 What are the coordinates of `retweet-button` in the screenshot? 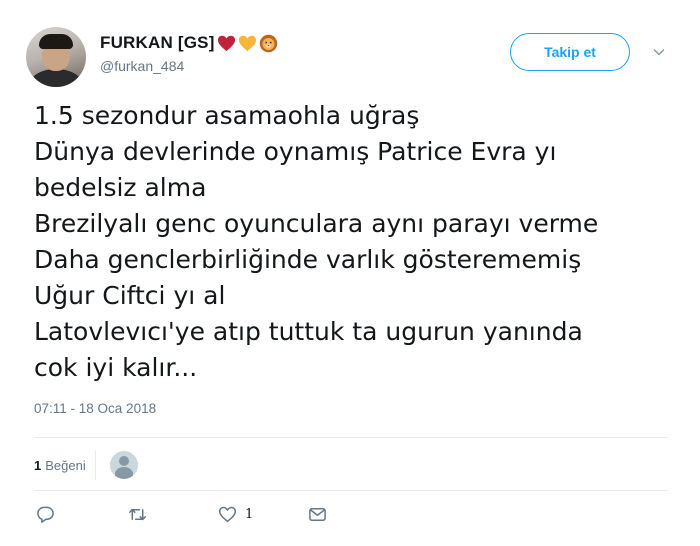 It's located at (137, 514).